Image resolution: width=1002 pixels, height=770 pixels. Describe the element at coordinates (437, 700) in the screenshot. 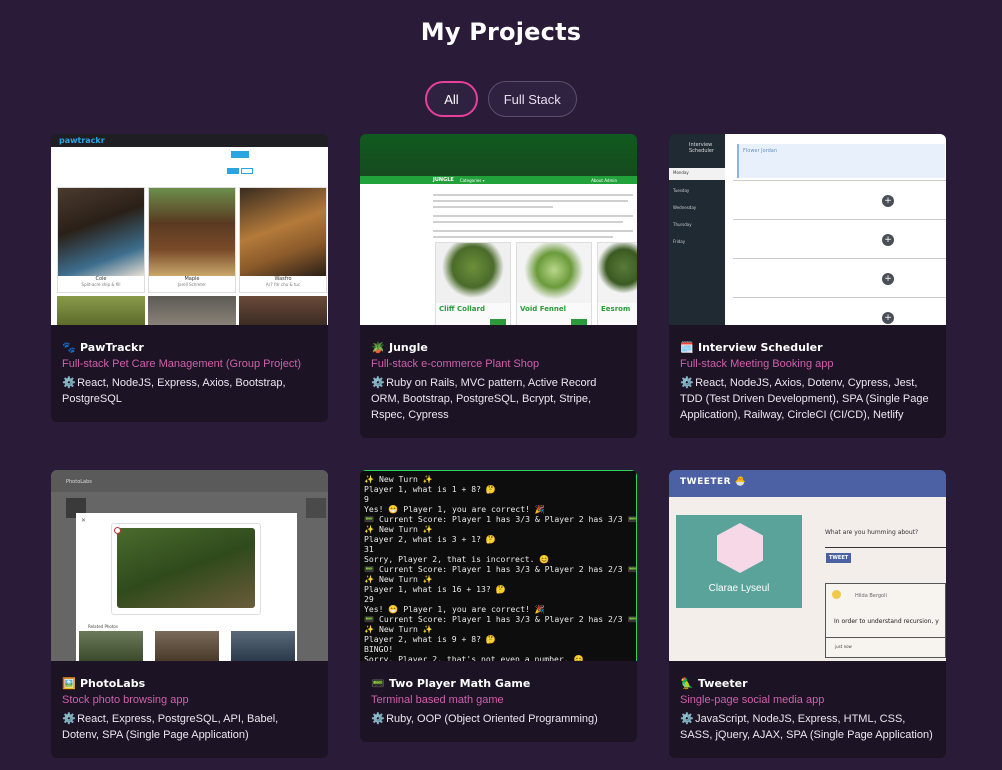

I see `project-subtitle: Terminal based math game` at that location.